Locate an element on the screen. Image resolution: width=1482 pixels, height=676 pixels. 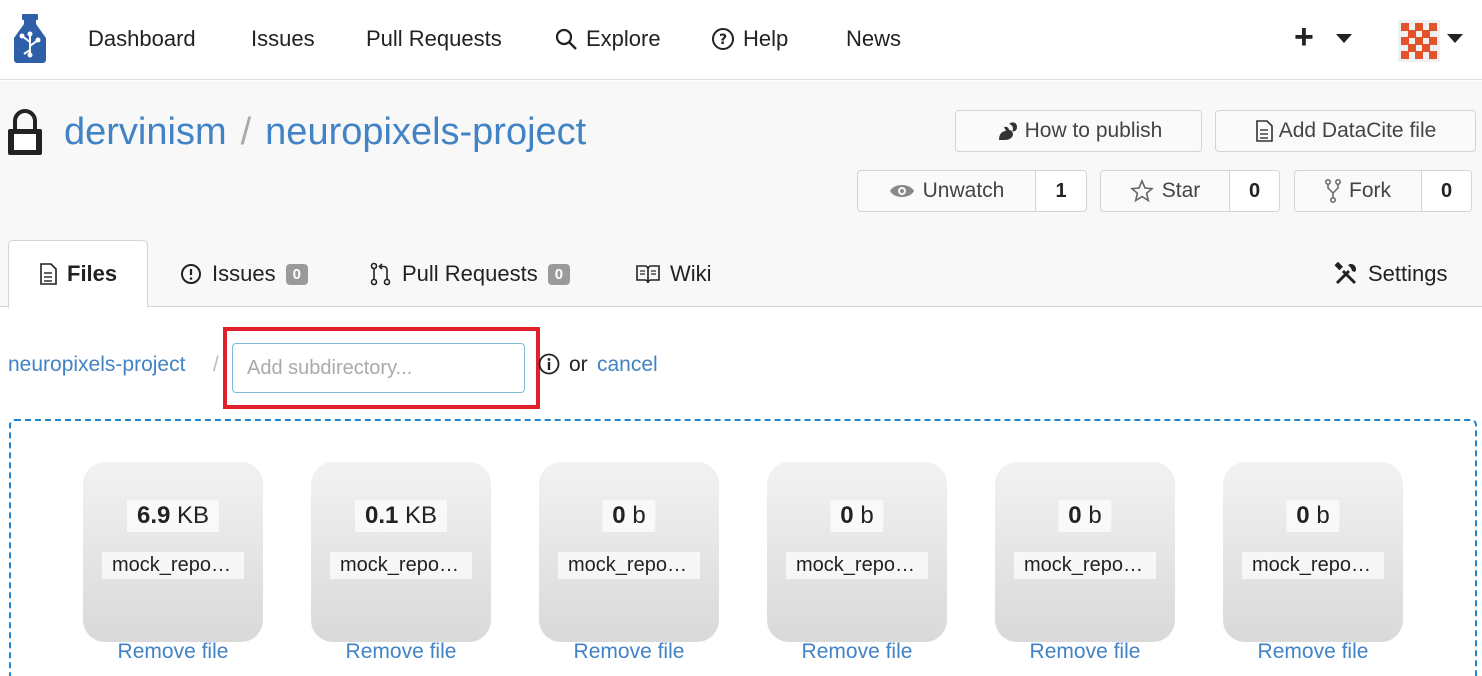
nav-news: News is located at coordinates (873, 39).